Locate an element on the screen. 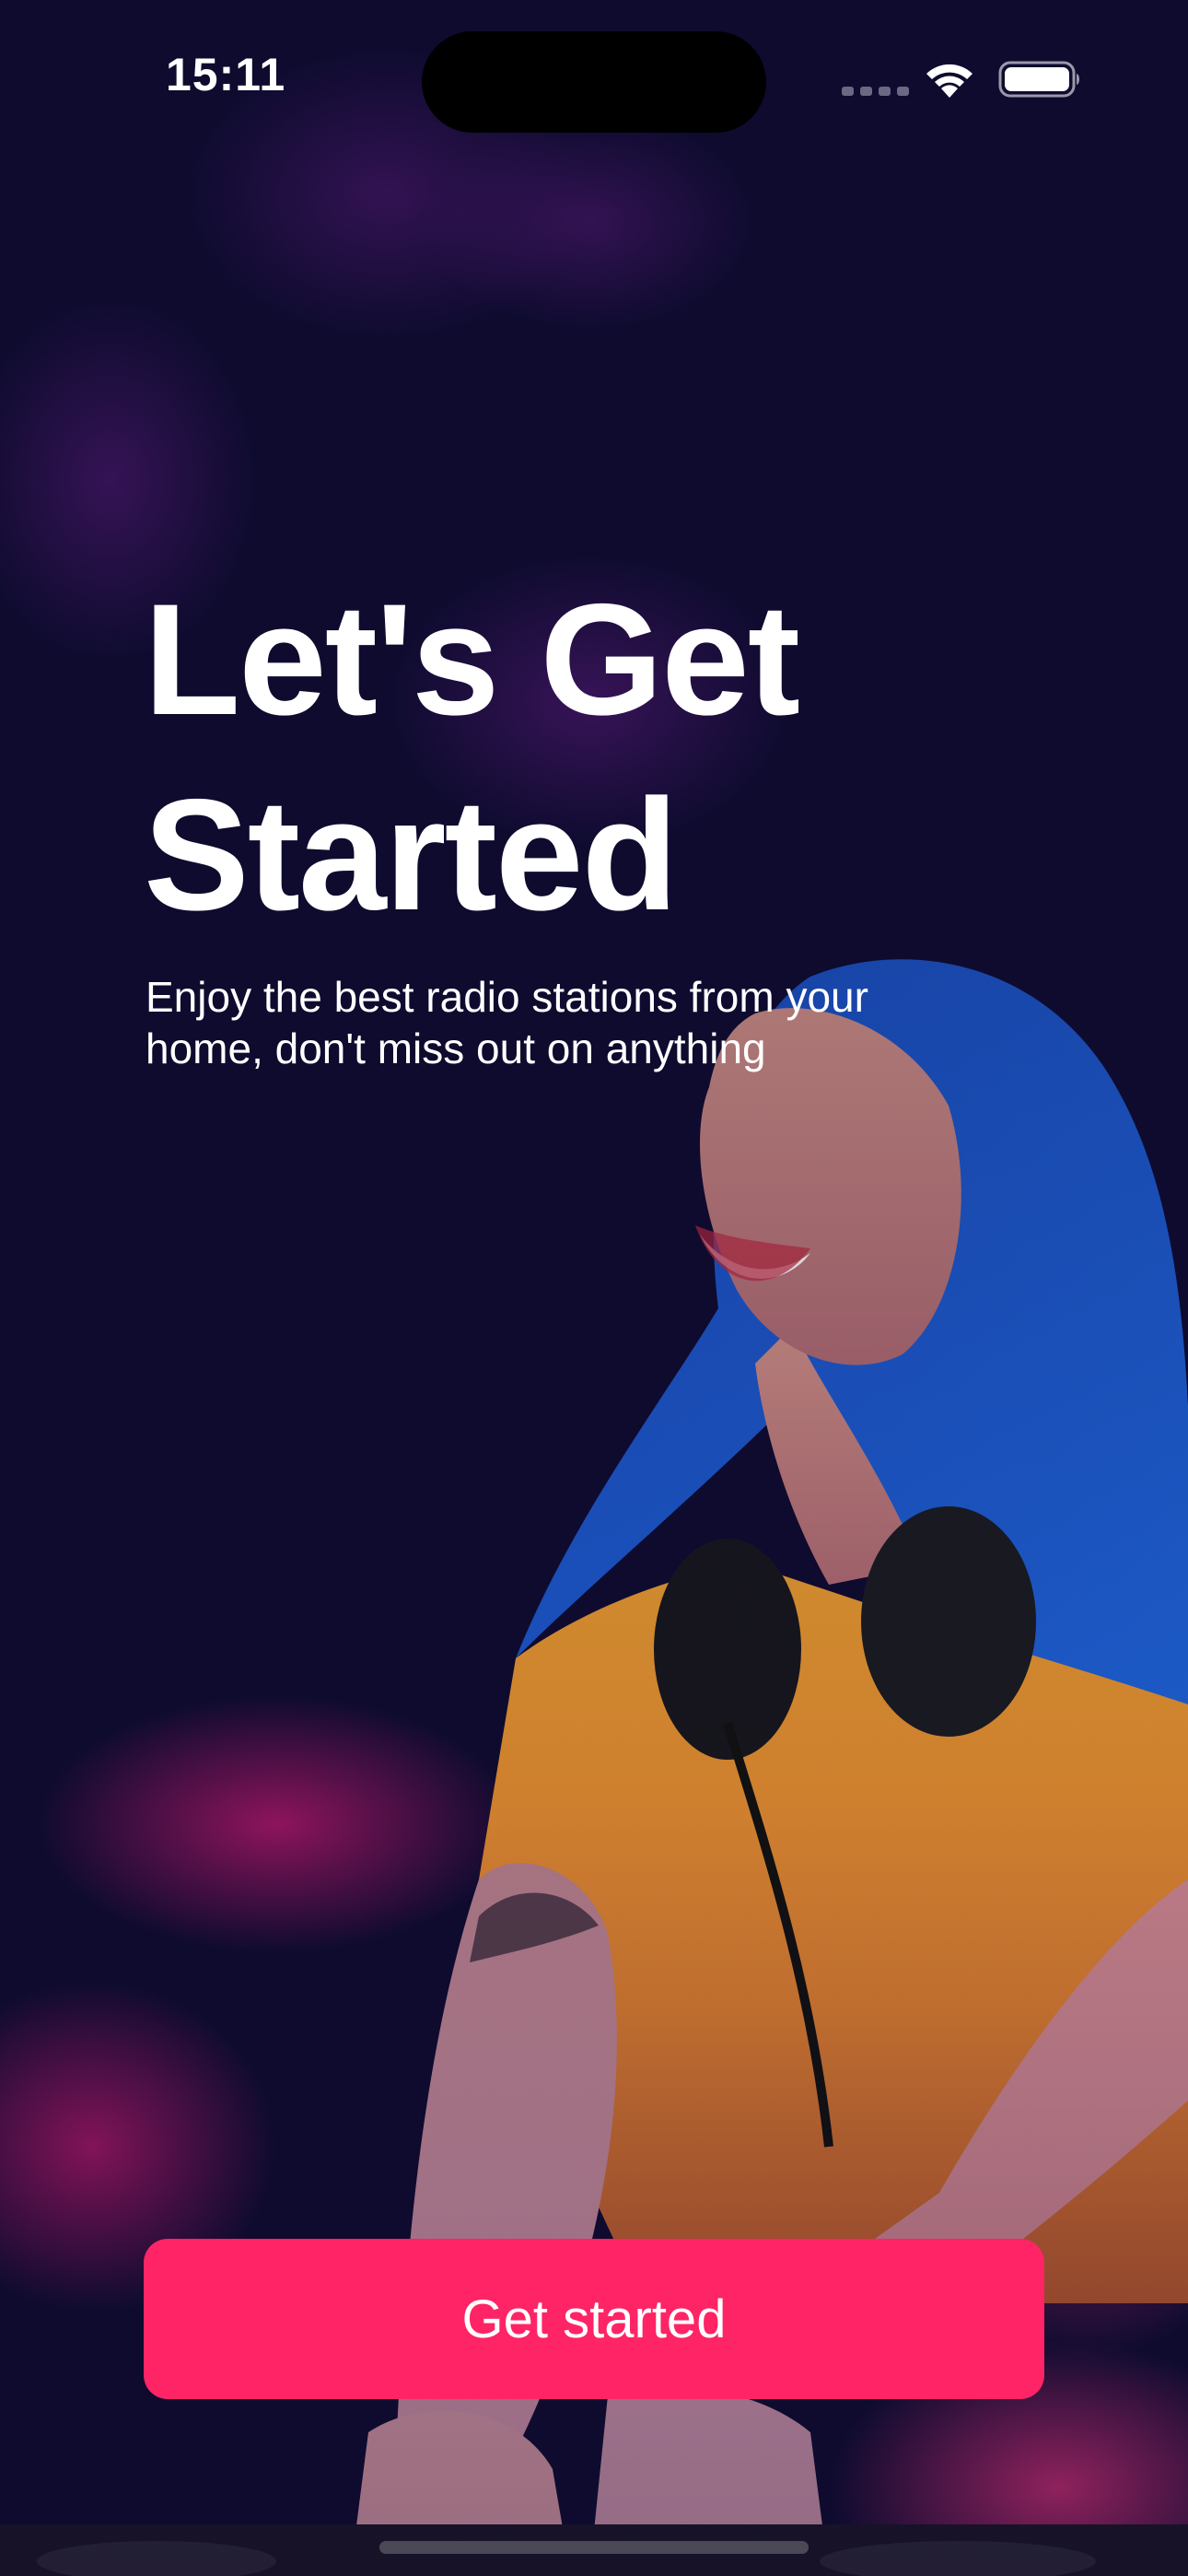 Image resolution: width=1188 pixels, height=2576 pixels. subtitle-line-1: Enjoy the best radio stations from your is located at coordinates (507, 997).